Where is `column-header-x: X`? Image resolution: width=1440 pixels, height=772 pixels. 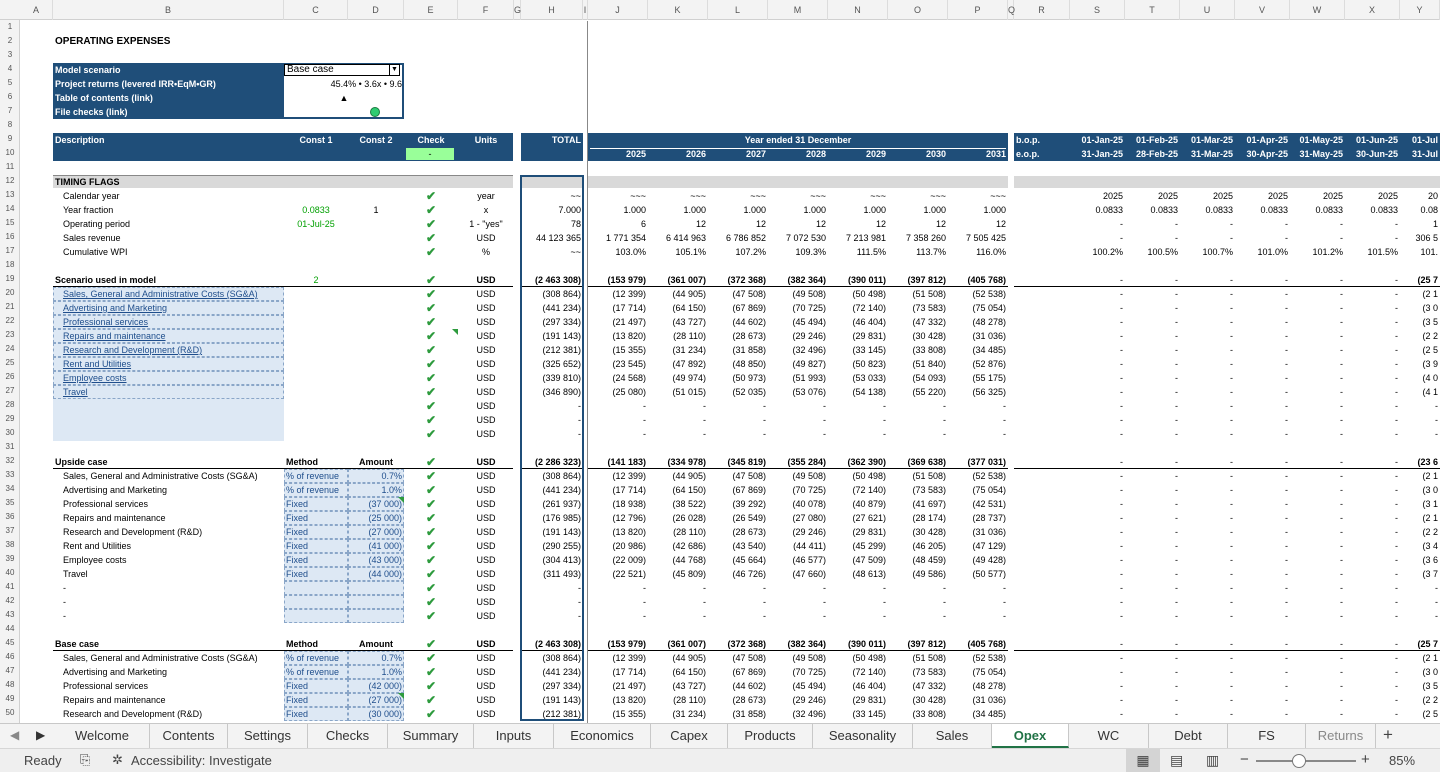
column-header-x: X is located at coordinates (1372, 10).